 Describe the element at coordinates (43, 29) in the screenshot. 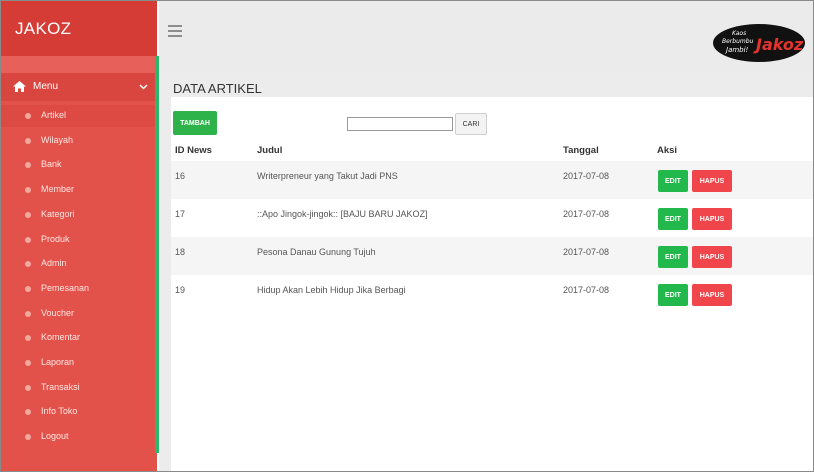

I see `brand-name: JAKOZ` at that location.